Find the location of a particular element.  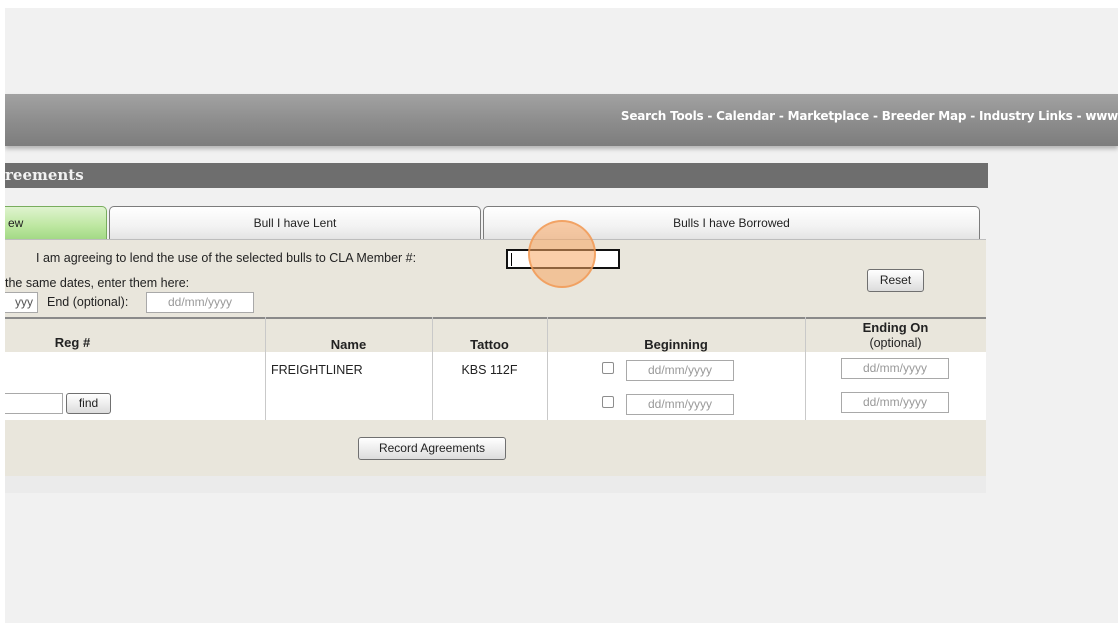

header-tattoo: Tattoo is located at coordinates (489, 344).